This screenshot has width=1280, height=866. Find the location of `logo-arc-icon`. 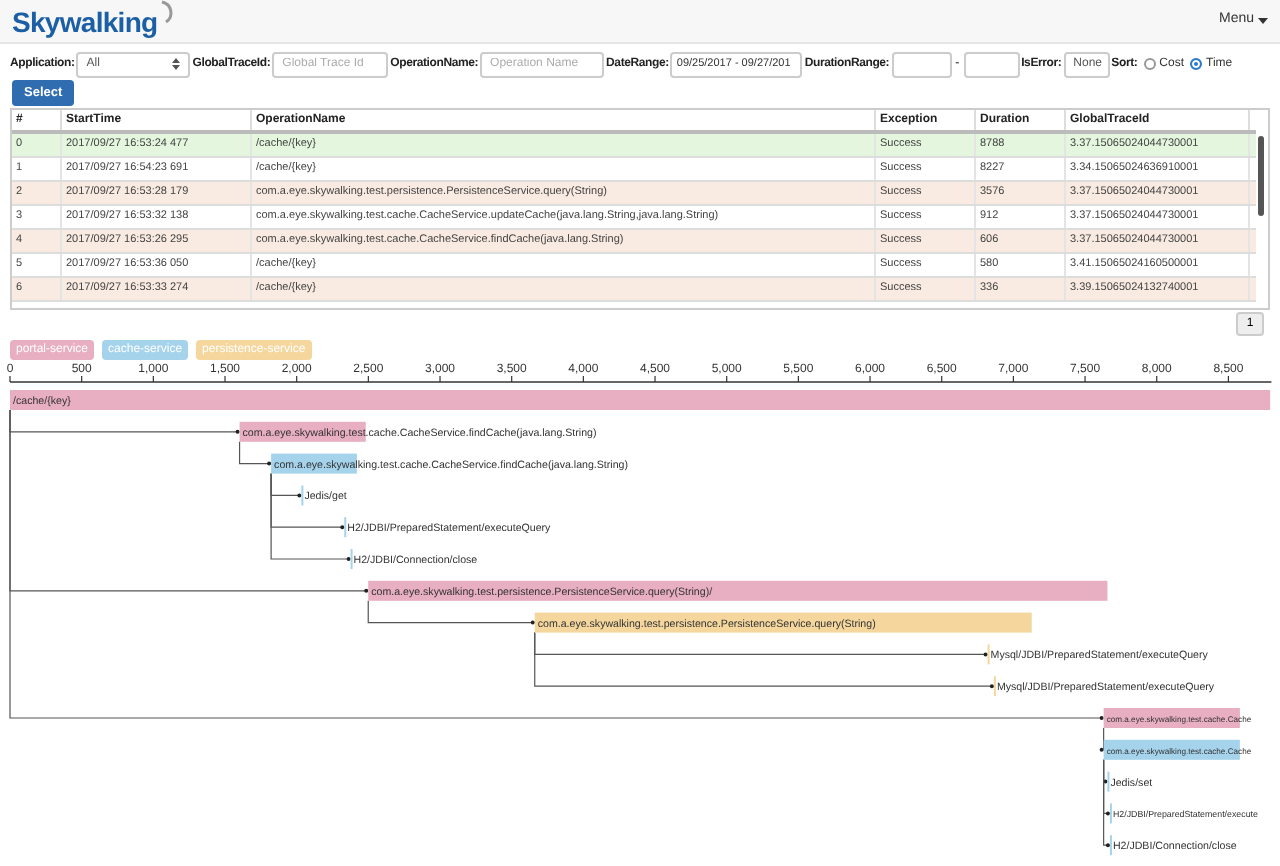

logo-arc-icon is located at coordinates (166, 11).